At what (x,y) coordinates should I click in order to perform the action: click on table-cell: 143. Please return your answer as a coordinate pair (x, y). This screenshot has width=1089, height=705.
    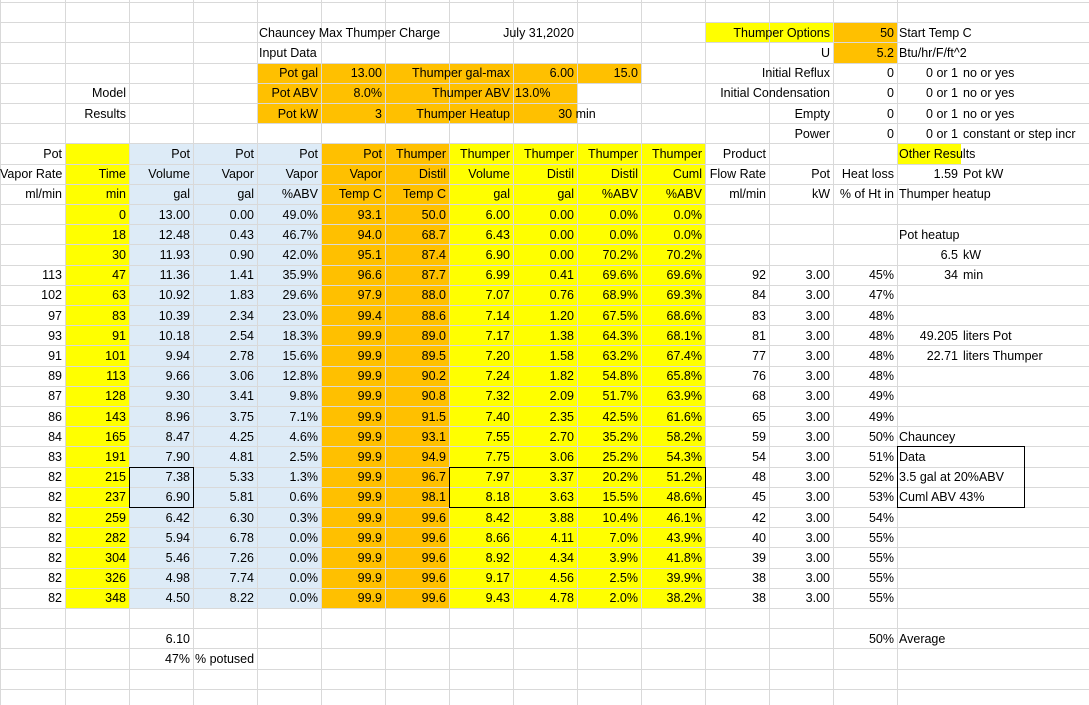
    Looking at the image, I should click on (97, 417).